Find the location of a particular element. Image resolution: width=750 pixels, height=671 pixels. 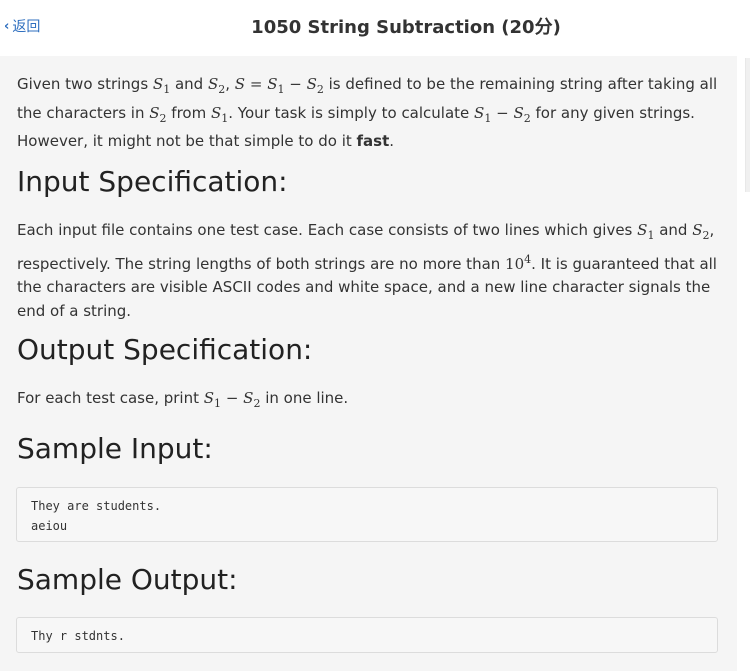

text: Given two strings is located at coordinates (85, 84).